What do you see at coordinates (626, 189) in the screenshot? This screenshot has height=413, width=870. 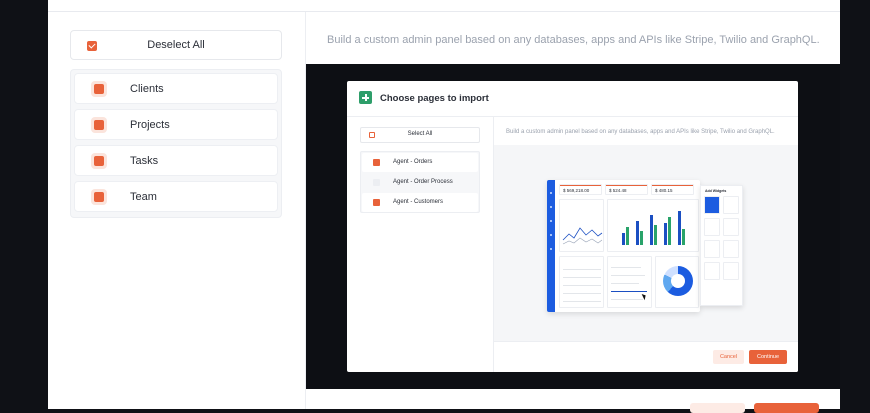 I see `stat-card: $ 524.48` at bounding box center [626, 189].